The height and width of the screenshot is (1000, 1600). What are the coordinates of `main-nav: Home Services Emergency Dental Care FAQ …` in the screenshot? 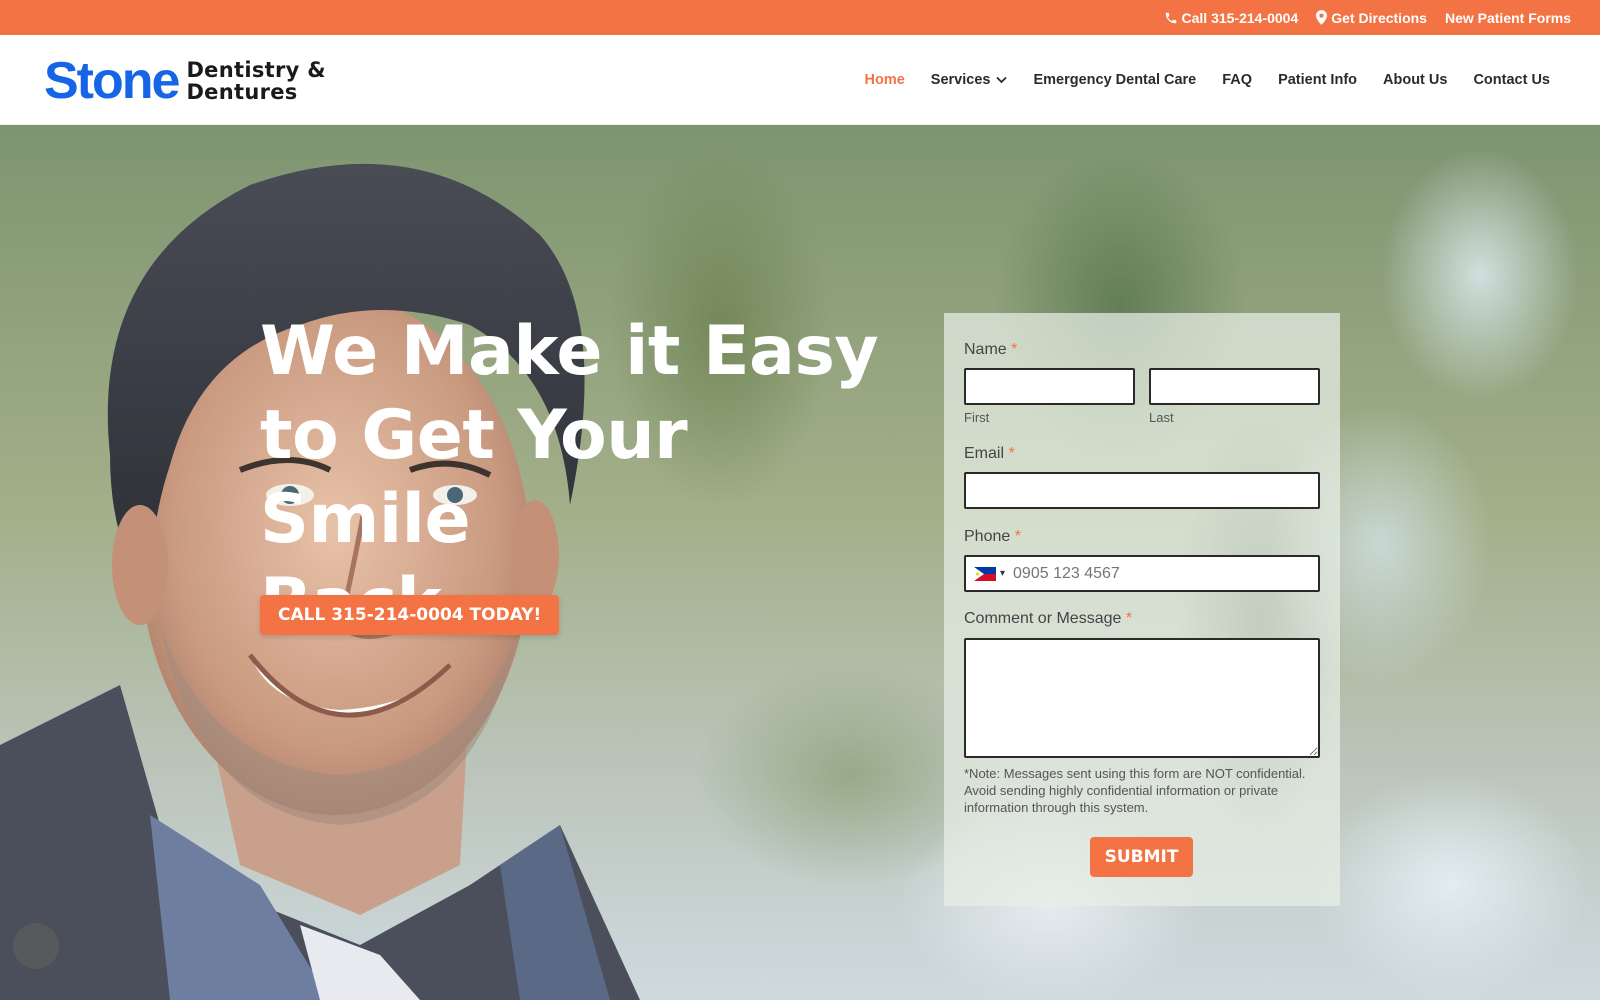 It's located at (1207, 80).